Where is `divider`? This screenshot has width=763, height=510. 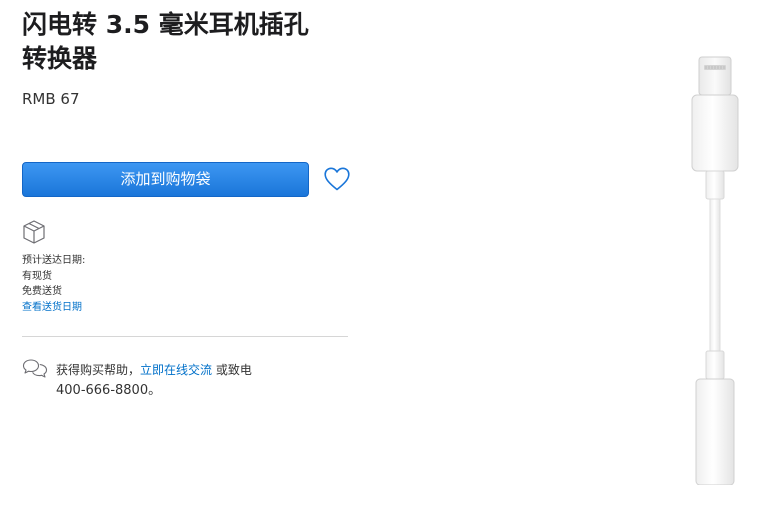
divider is located at coordinates (185, 336).